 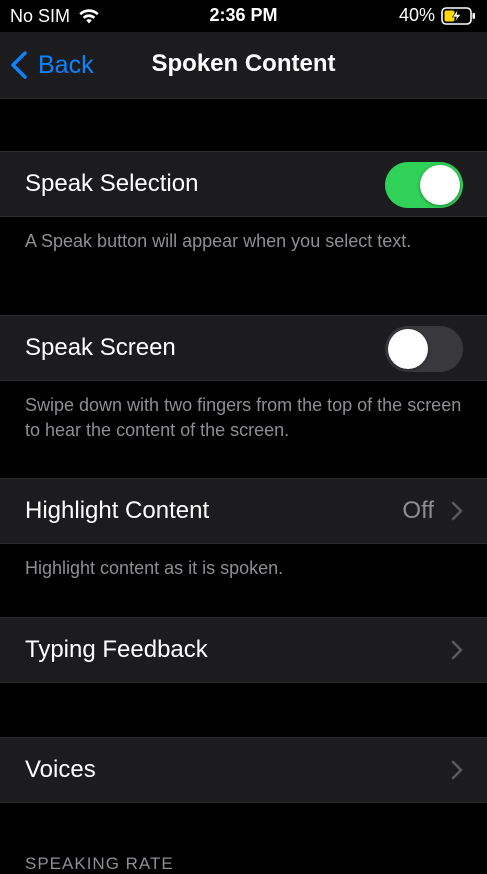 What do you see at coordinates (243, 770) in the screenshot?
I see `voices-row: Voices` at bounding box center [243, 770].